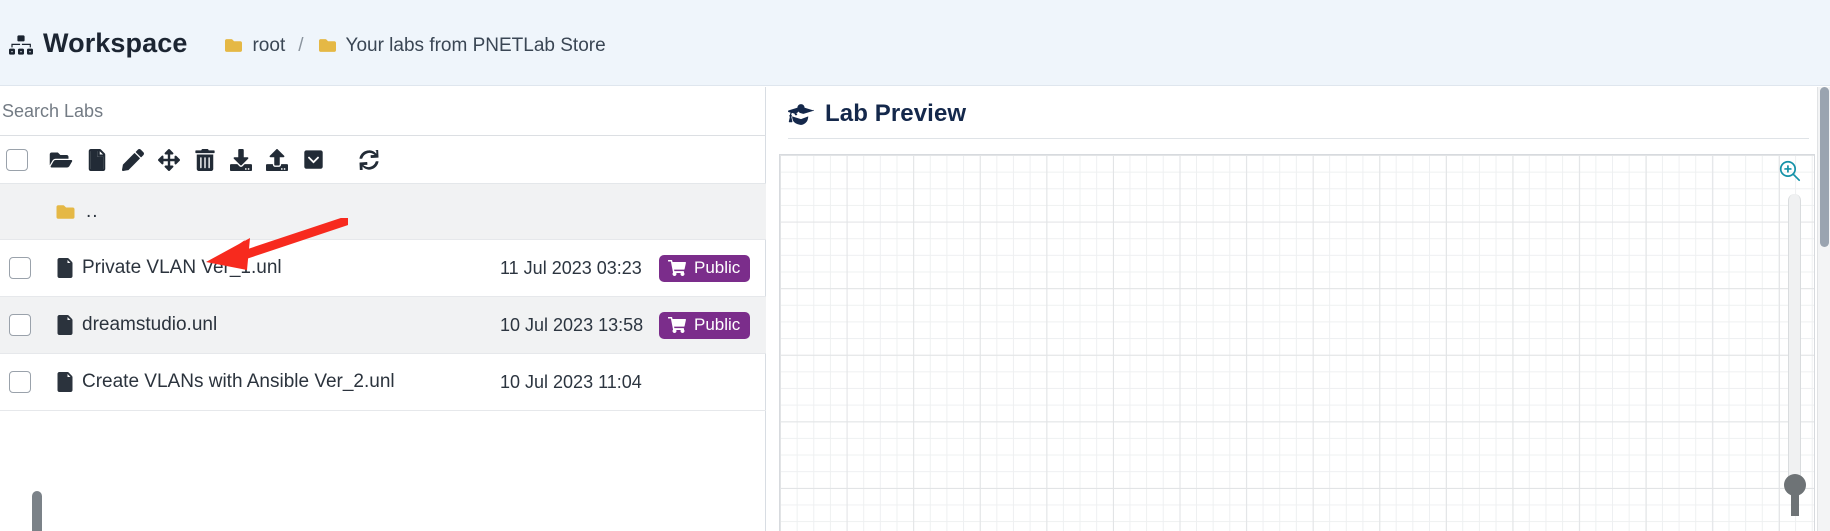  What do you see at coordinates (1298, 108) in the screenshot?
I see `lab-preview-header: Lab Preview` at bounding box center [1298, 108].